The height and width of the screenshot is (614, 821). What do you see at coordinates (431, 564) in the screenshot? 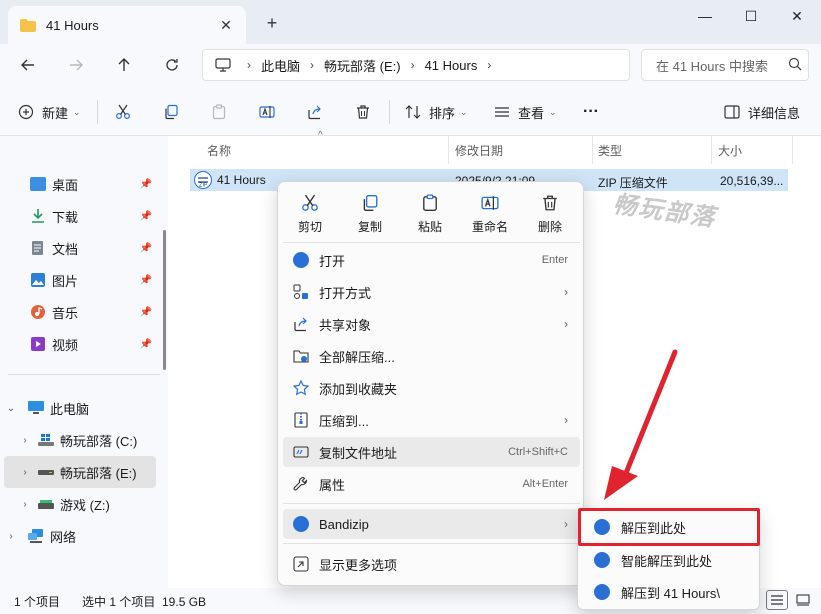
I see `menu-item-show-more: 显示更多选项` at bounding box center [431, 564].